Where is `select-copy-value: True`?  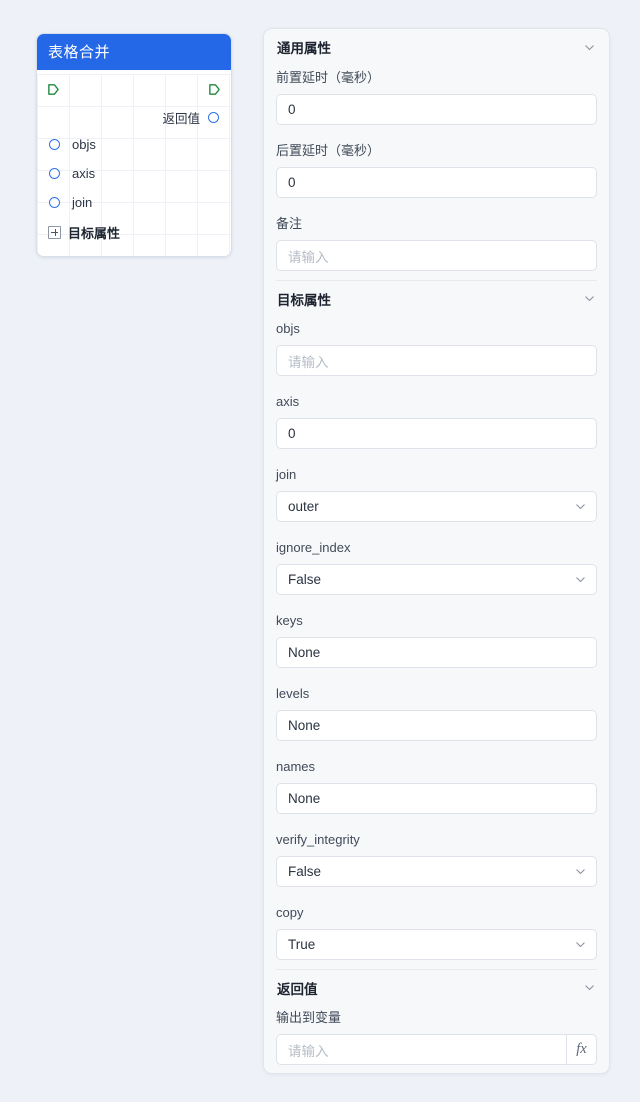 select-copy-value: True is located at coordinates (302, 944).